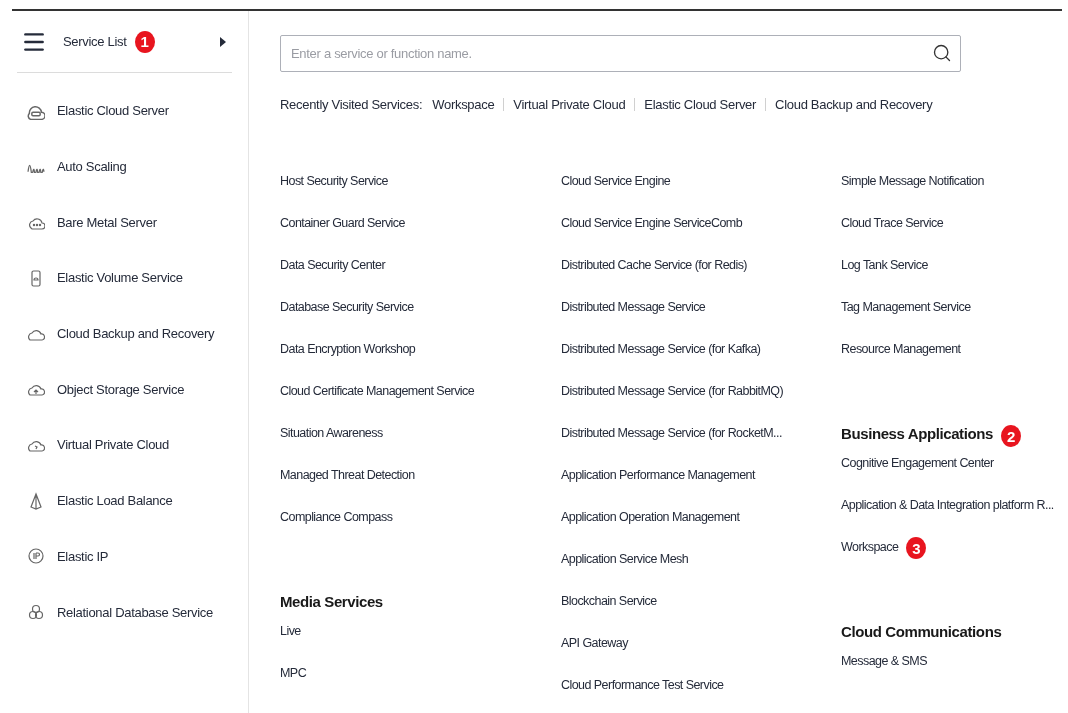  What do you see at coordinates (347, 475) in the screenshot?
I see `service-link: Managed Threat Detection` at bounding box center [347, 475].